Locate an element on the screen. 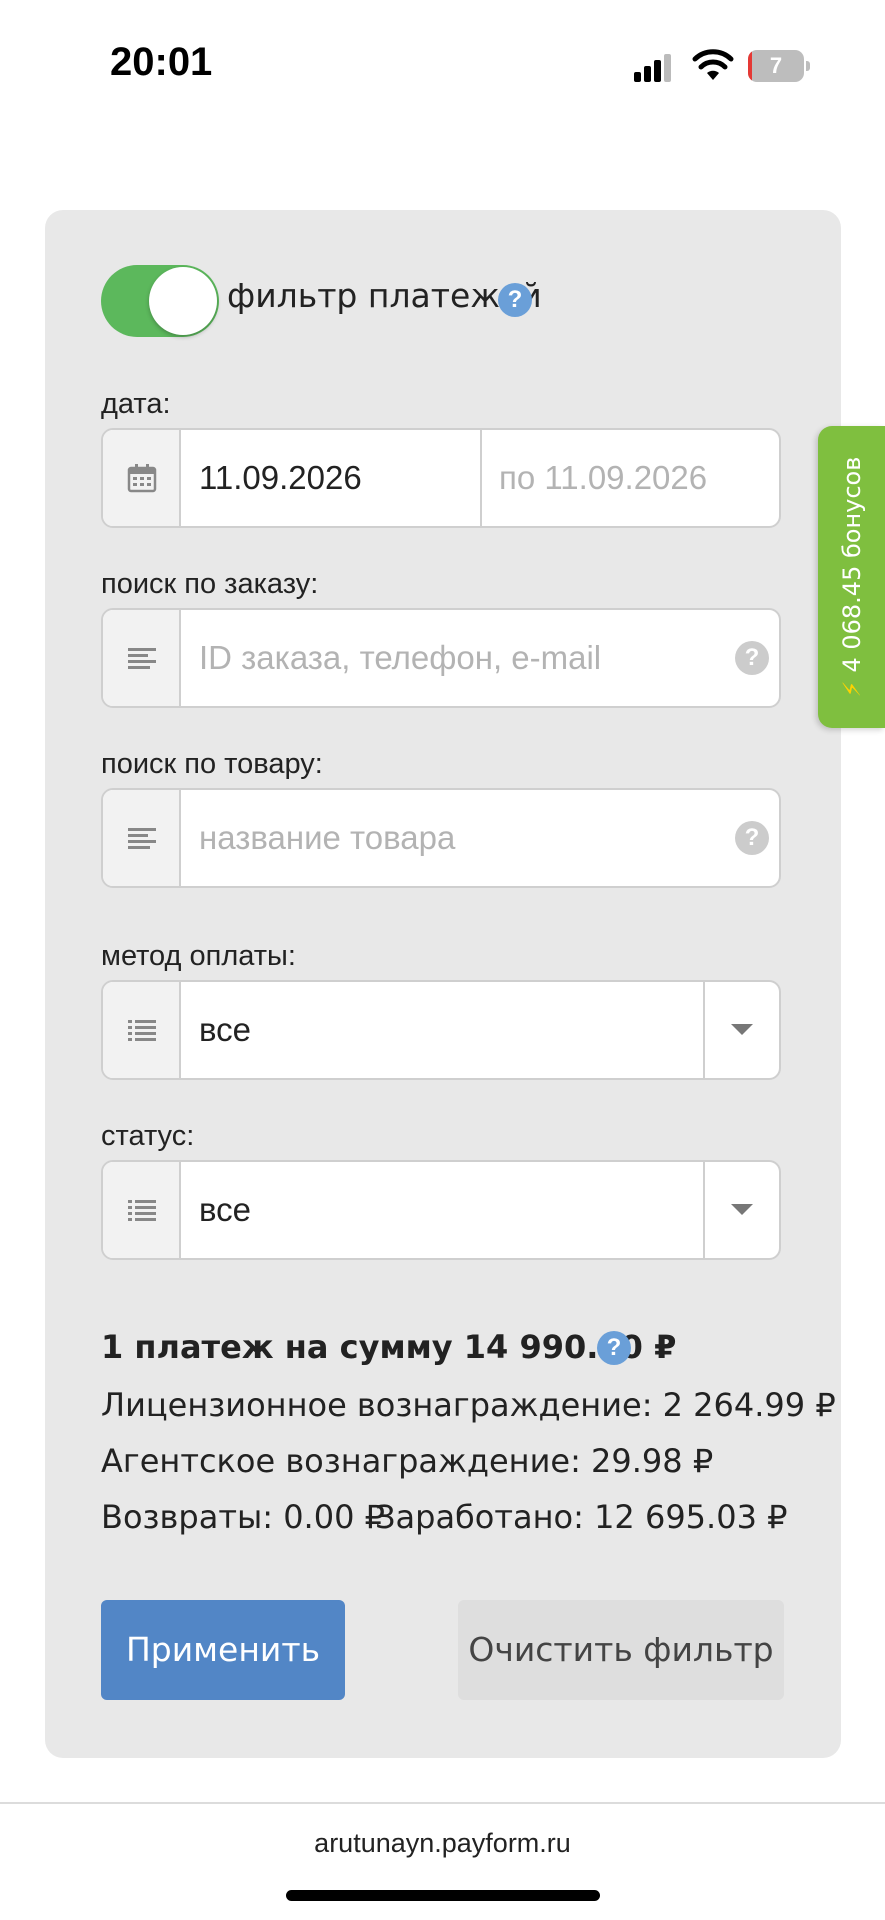 Image resolution: width=885 pixels, height=1920 pixels. order-search-input: ID заказа, телефон, e-mail is located at coordinates (400, 658).